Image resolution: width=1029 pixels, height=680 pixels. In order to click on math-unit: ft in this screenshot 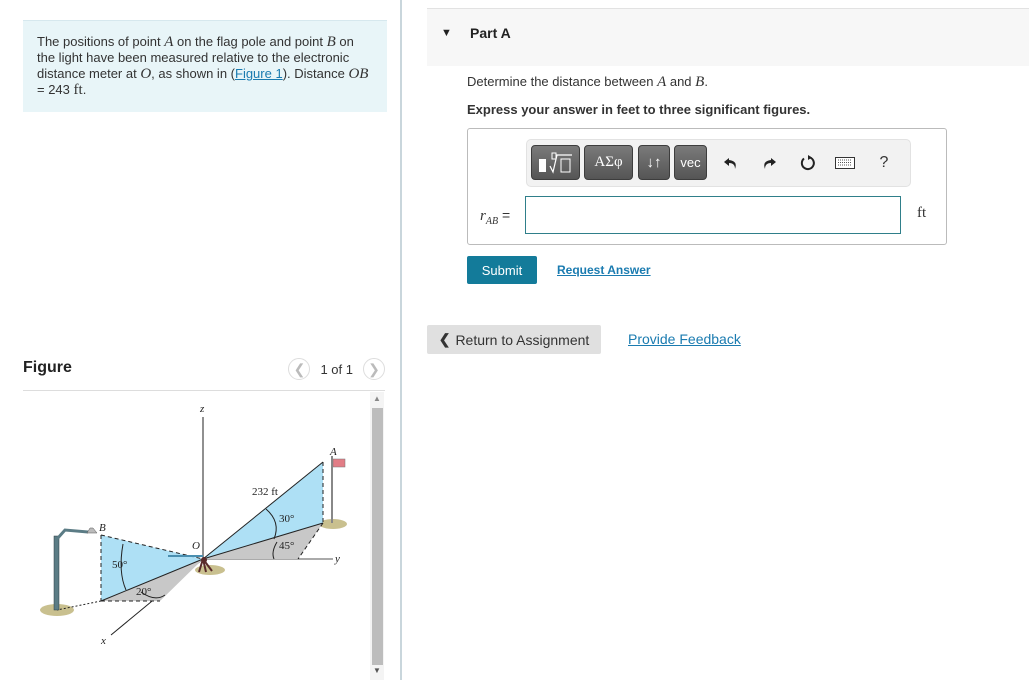, I will do `click(78, 90)`.